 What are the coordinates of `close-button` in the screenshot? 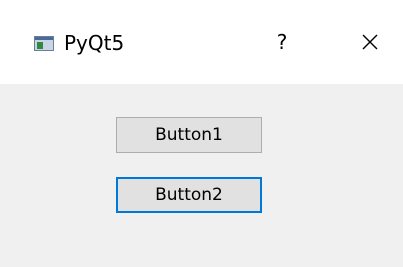 It's located at (370, 42).